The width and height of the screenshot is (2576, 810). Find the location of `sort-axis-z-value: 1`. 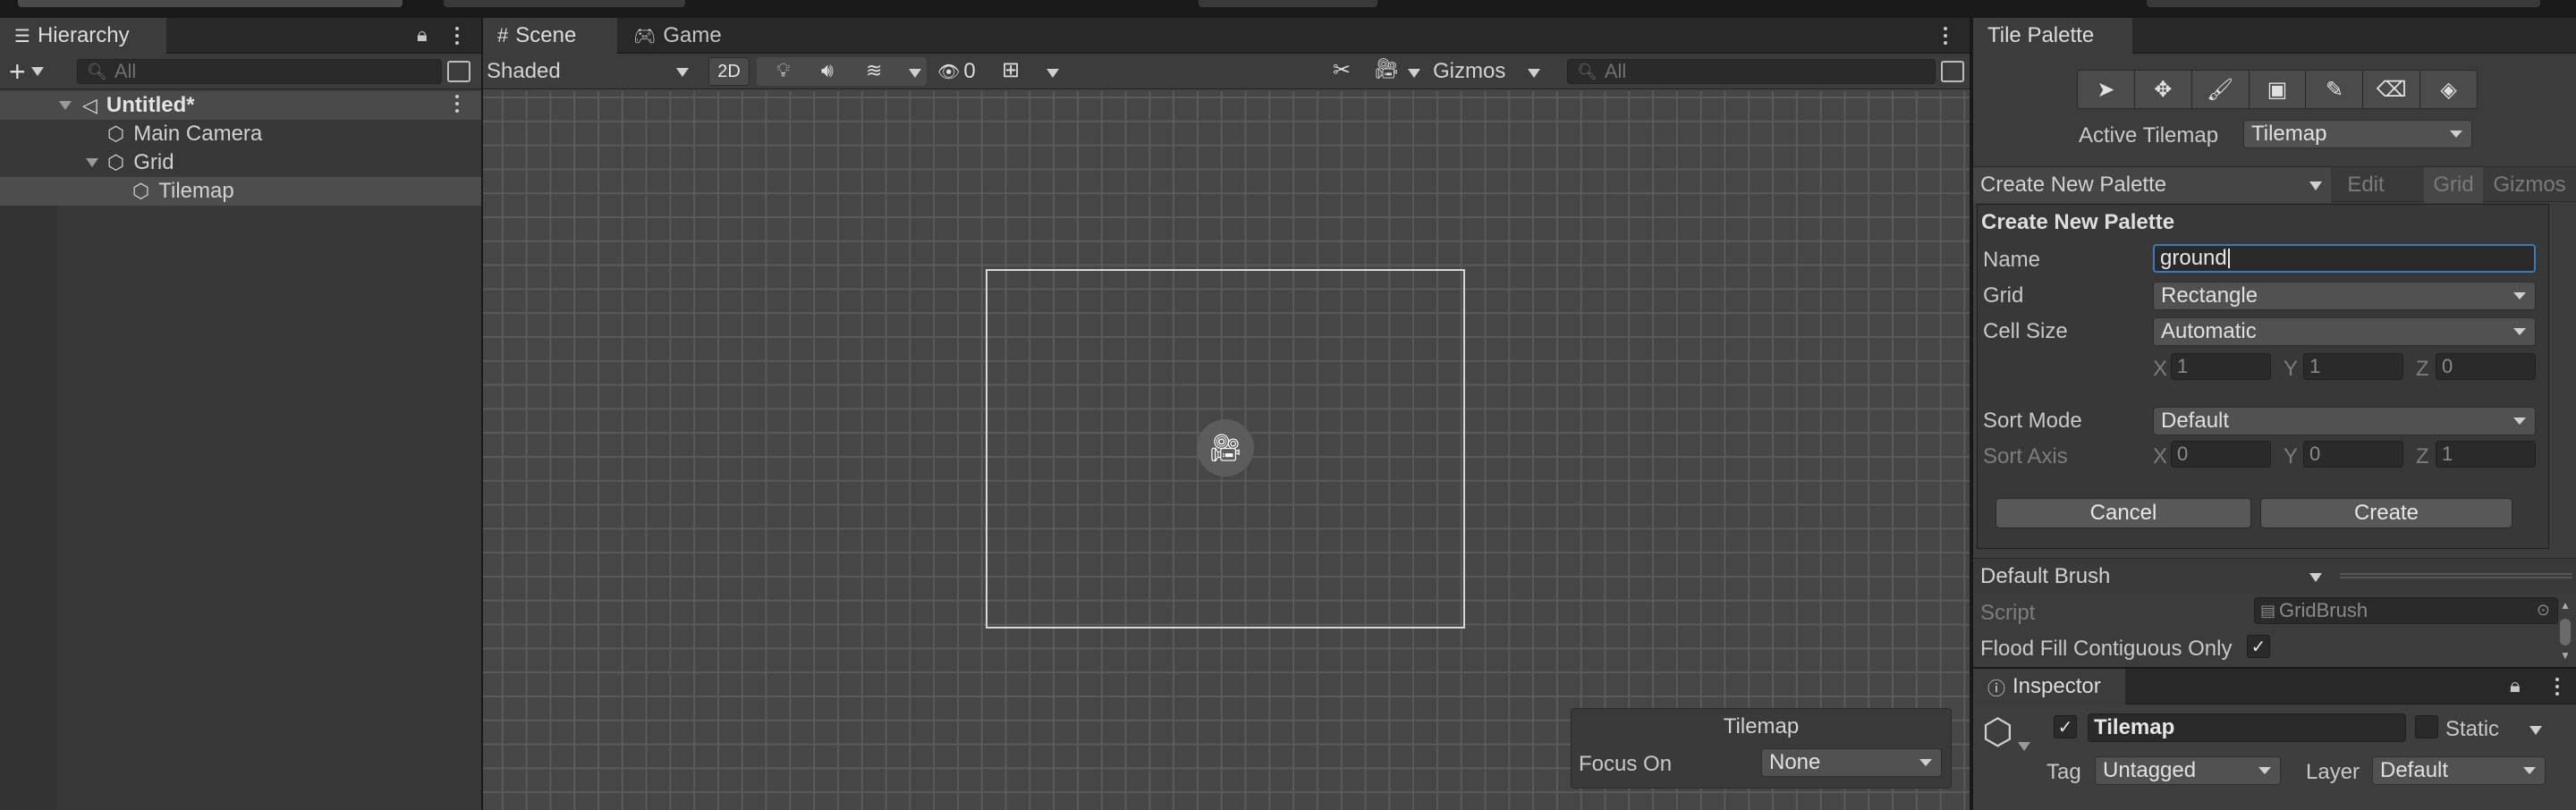

sort-axis-z-value: 1 is located at coordinates (2447, 454).